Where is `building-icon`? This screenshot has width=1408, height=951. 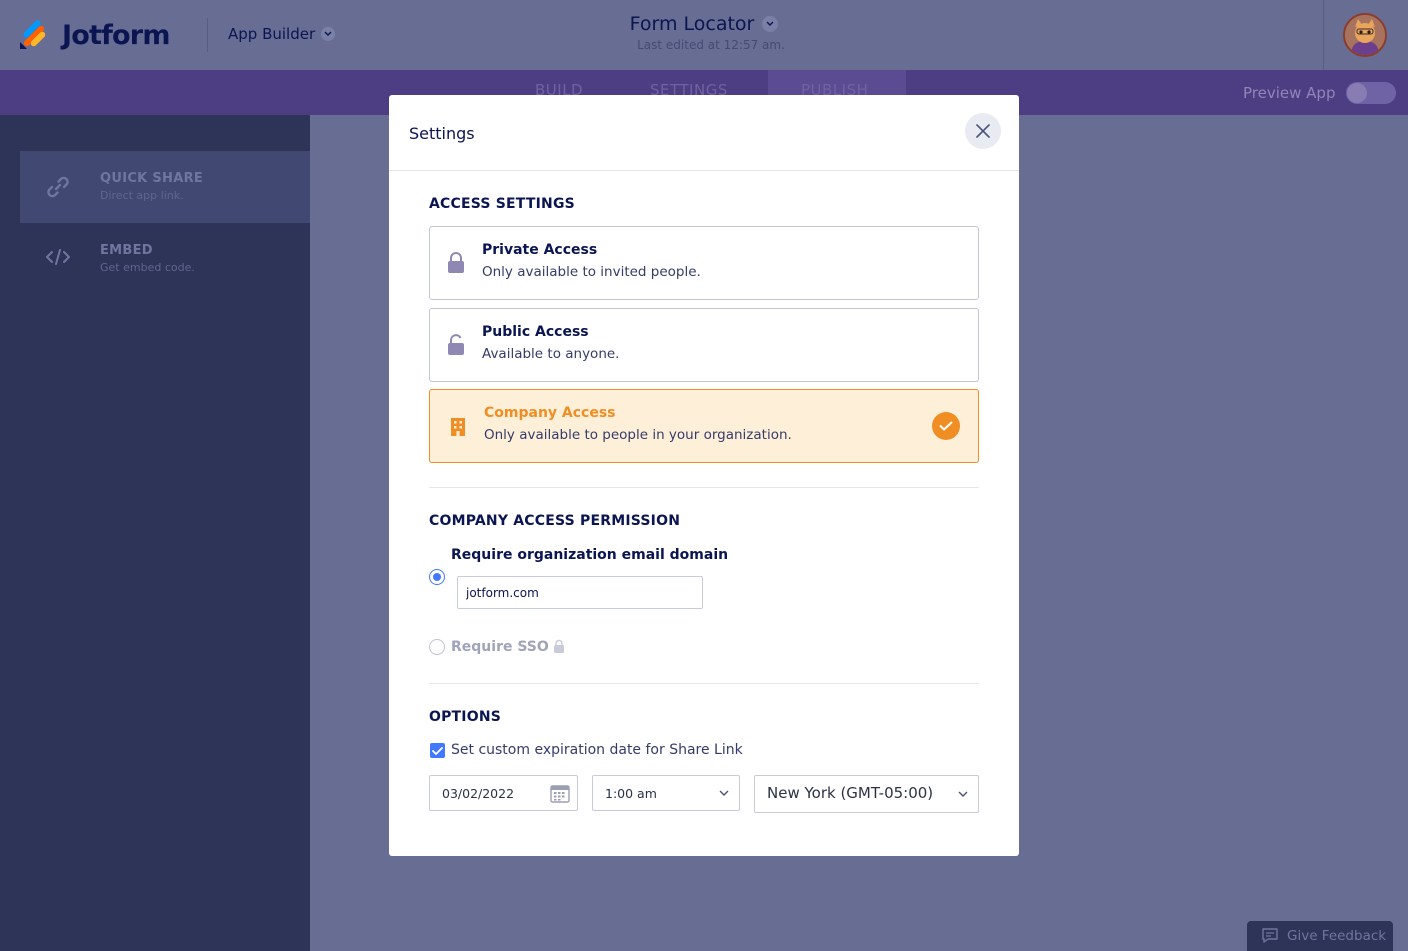 building-icon is located at coordinates (458, 427).